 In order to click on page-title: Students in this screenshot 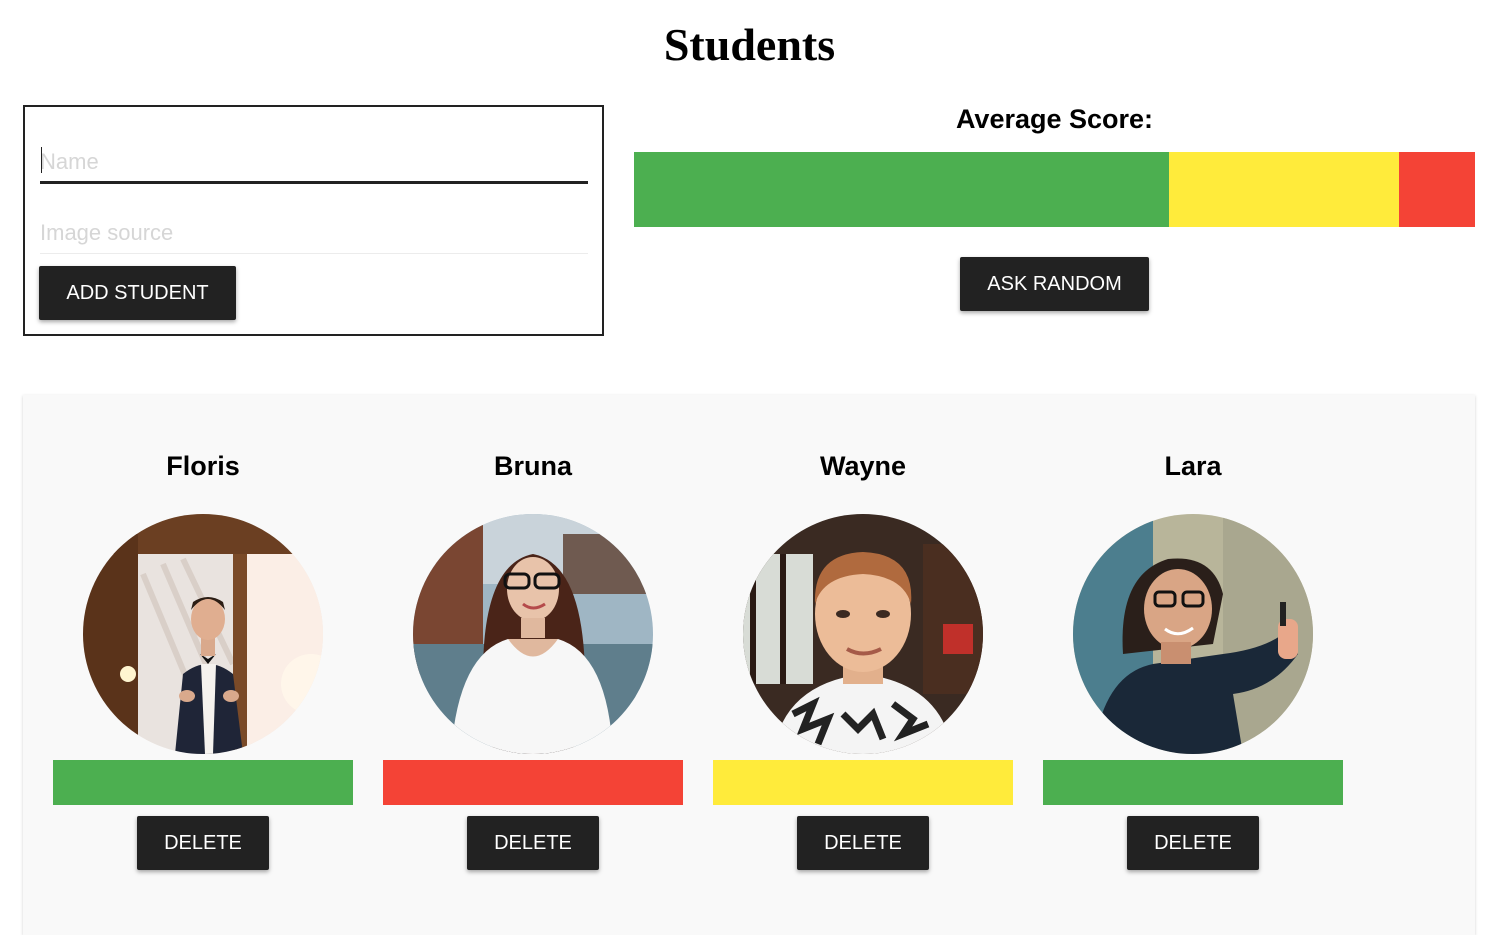, I will do `click(749, 44)`.